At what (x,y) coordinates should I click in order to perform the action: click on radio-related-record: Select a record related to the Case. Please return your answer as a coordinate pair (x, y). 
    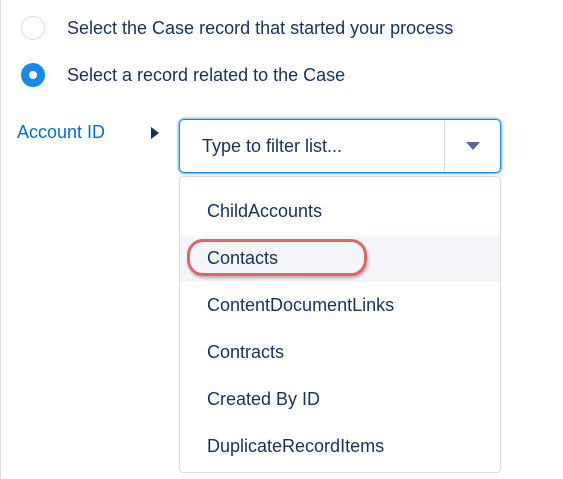
    Looking at the image, I should click on (183, 75).